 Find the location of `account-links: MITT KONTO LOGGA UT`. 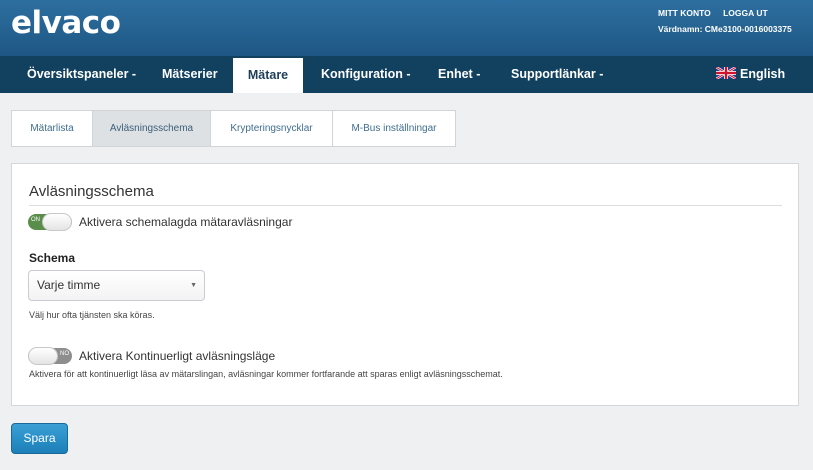

account-links: MITT KONTO LOGGA UT is located at coordinates (718, 13).